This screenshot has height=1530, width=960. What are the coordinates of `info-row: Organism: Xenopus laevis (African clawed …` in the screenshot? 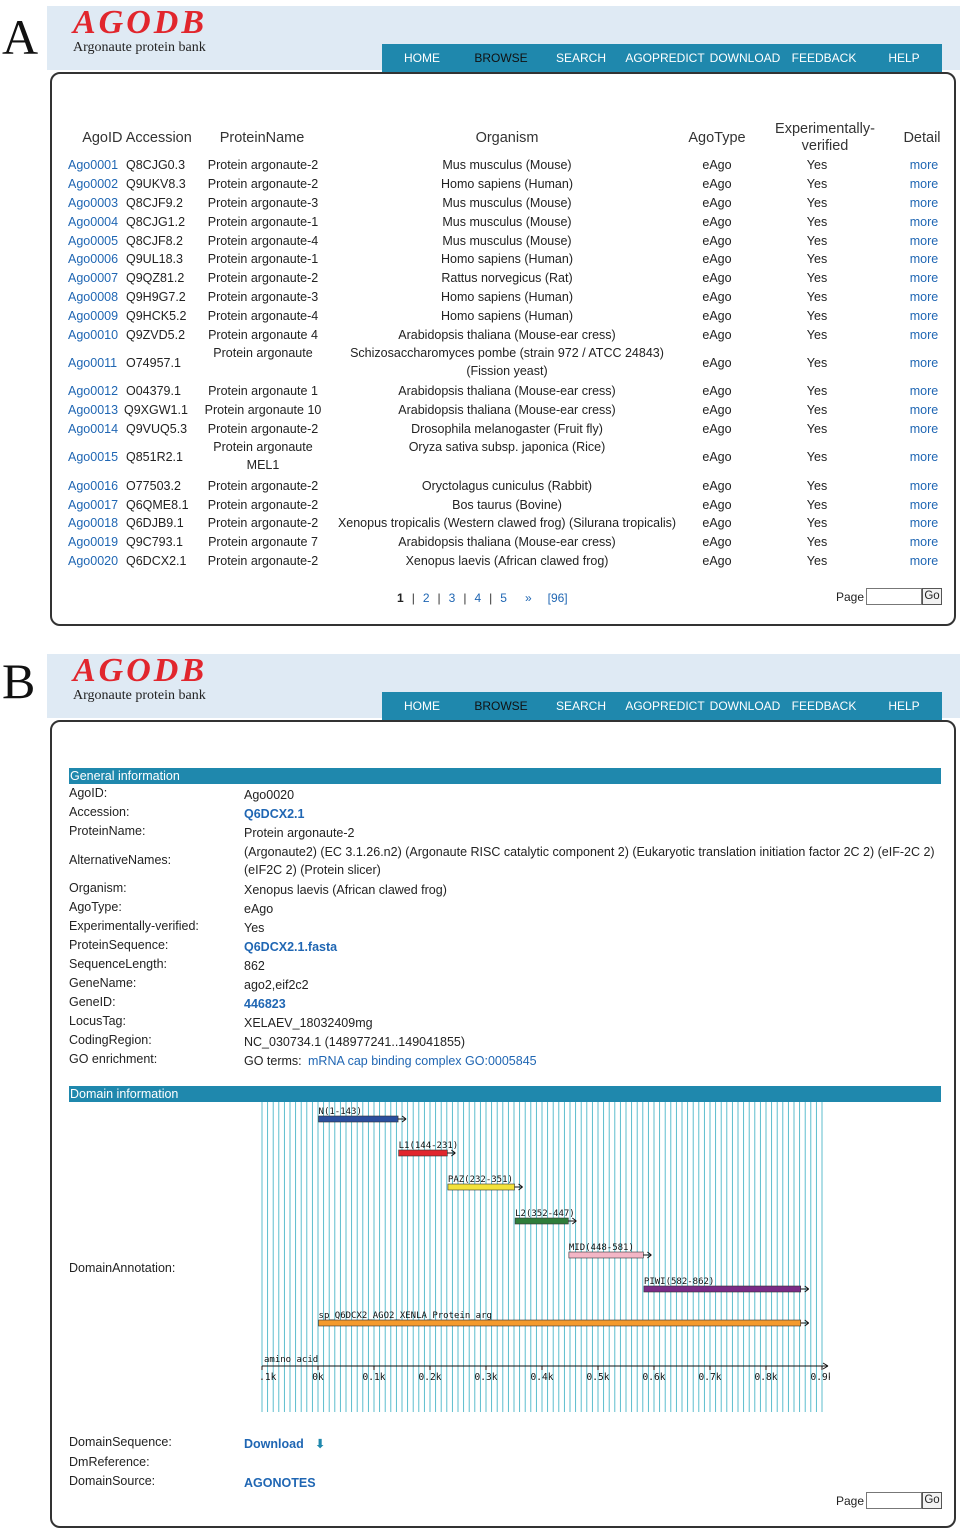 It's located at (505, 890).